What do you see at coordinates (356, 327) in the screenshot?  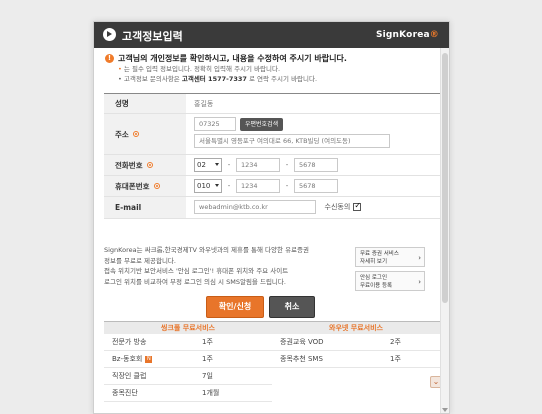 I see `wownet-services-header: 와우넷 무료서비스` at bounding box center [356, 327].